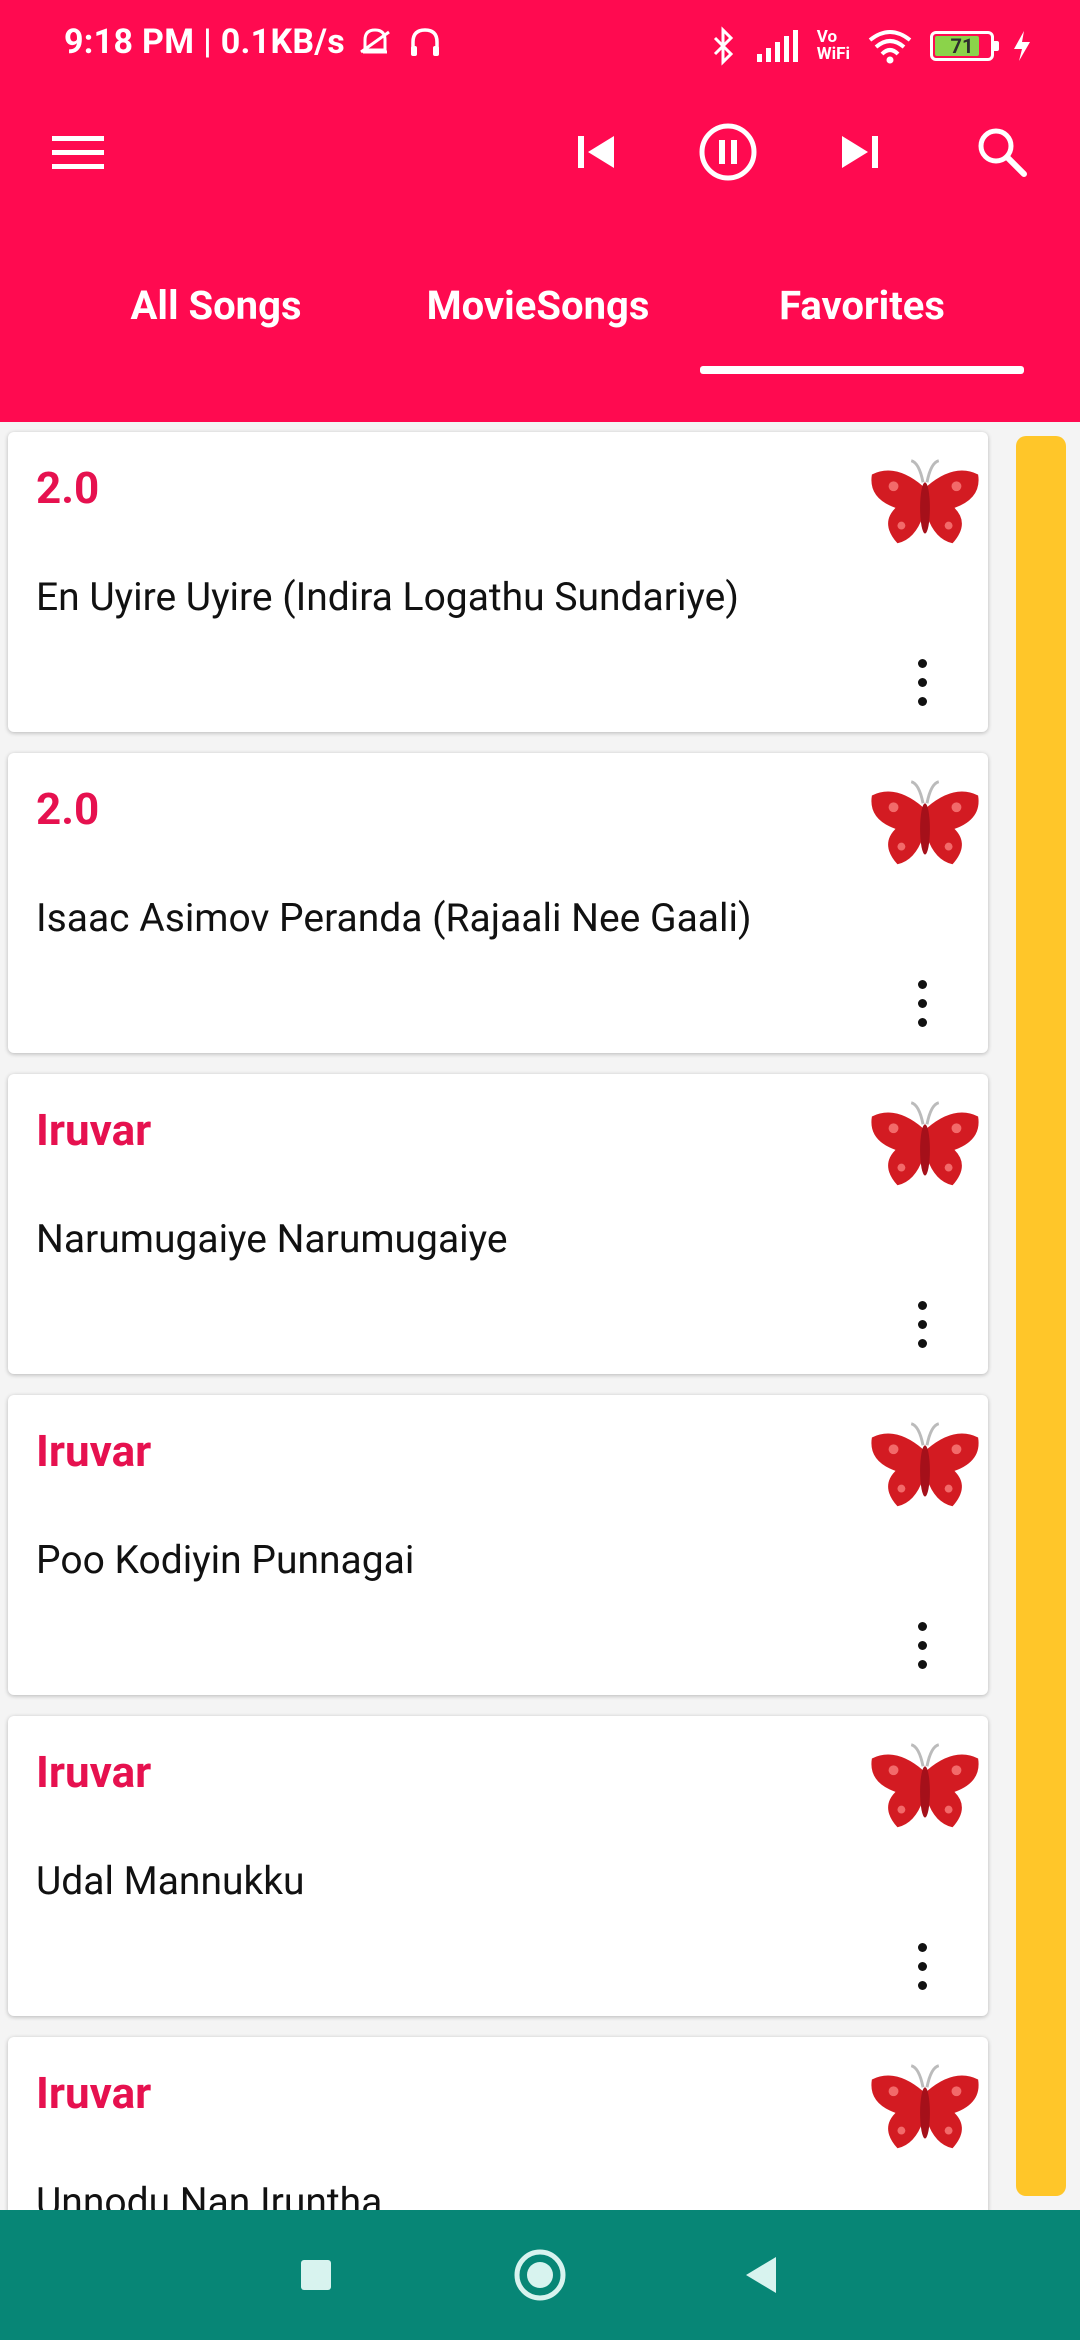 This screenshot has width=1080, height=2340. What do you see at coordinates (375, 41) in the screenshot?
I see `muted-bell-icon` at bounding box center [375, 41].